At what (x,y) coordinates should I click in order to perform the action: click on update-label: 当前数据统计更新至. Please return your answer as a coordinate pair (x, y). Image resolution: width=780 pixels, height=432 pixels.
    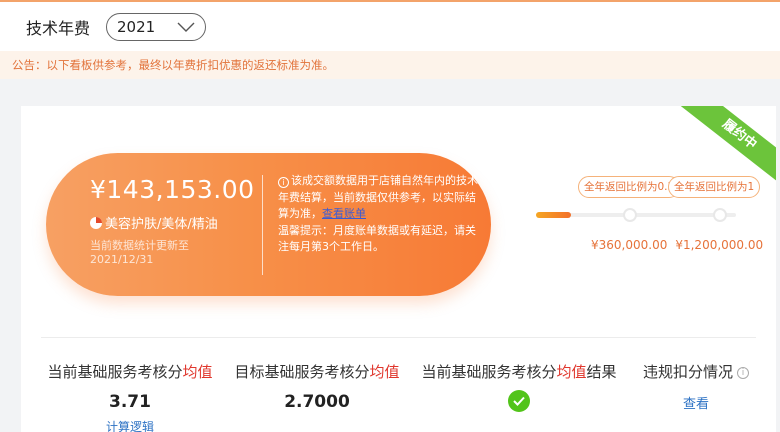
    Looking at the image, I should click on (139, 245).